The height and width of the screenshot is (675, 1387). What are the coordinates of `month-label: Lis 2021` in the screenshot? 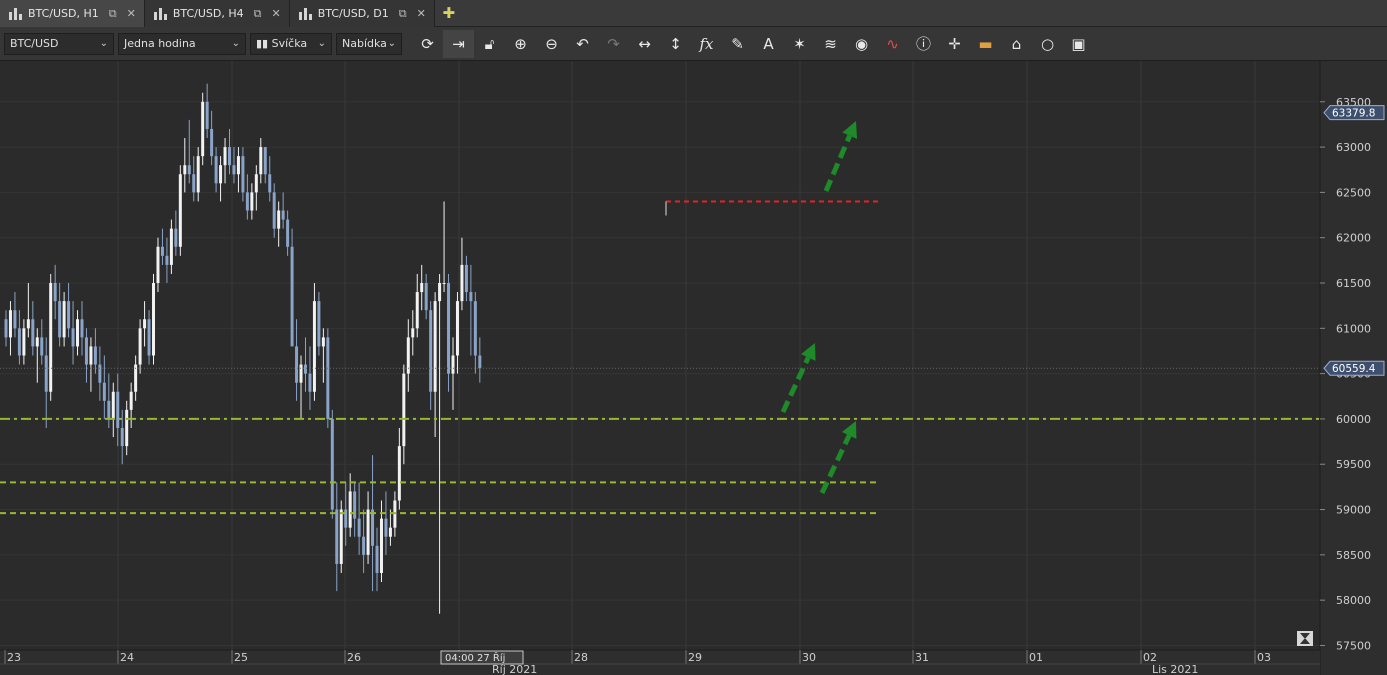 It's located at (1175, 669).